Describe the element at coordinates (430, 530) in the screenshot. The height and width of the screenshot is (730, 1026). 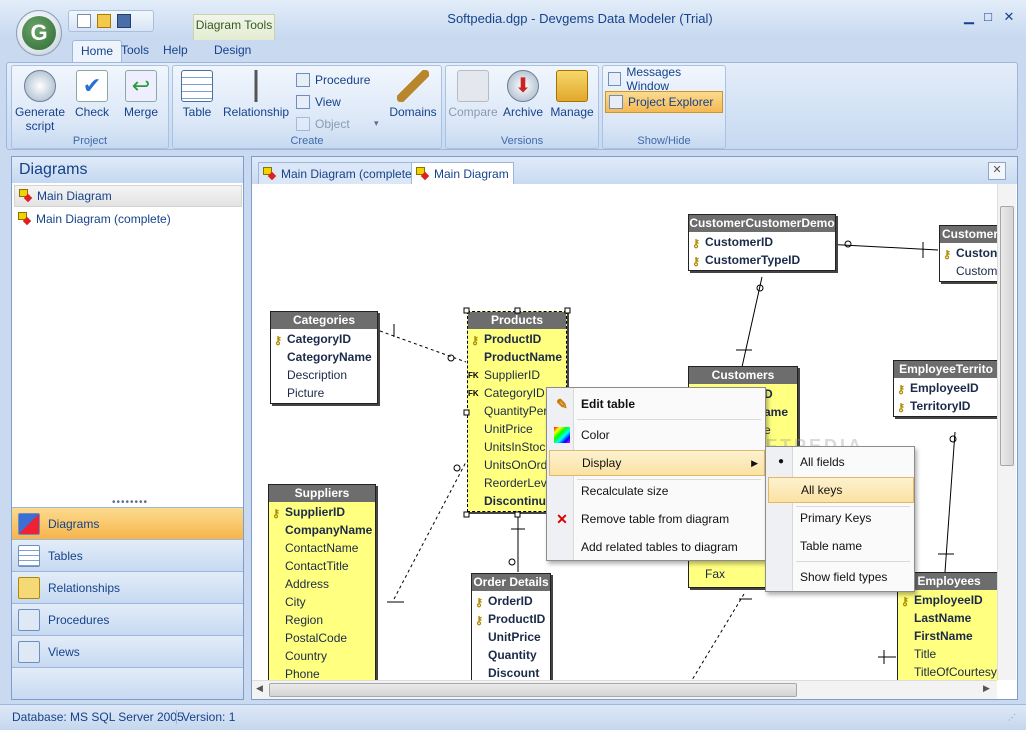
I see `rel-suppliers-products` at that location.